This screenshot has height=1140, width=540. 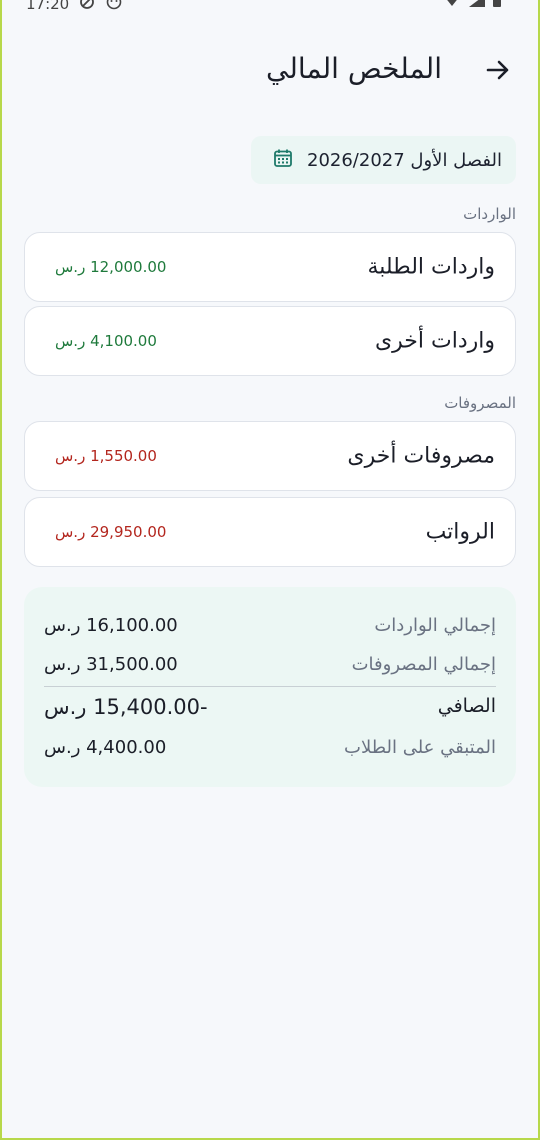 What do you see at coordinates (270, 341) in the screenshot?
I see `income-item-other: واردات أخرى 4,100.00 ر.س` at bounding box center [270, 341].